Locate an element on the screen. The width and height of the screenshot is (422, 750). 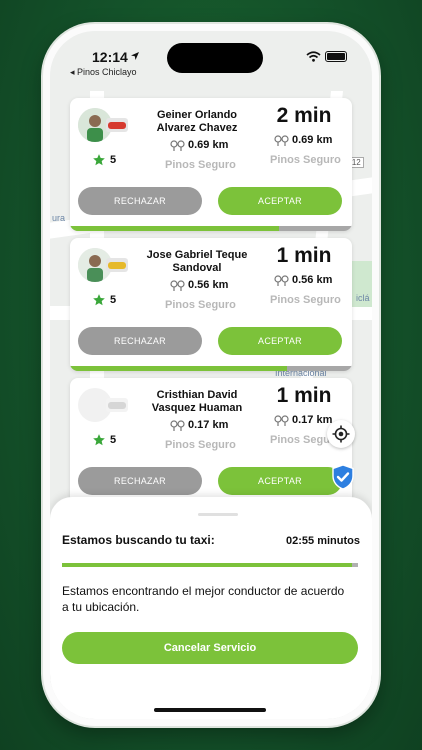
status-bar: 12:14 ◂ Pinos Chiclayo is located at coordinates (211, 59).